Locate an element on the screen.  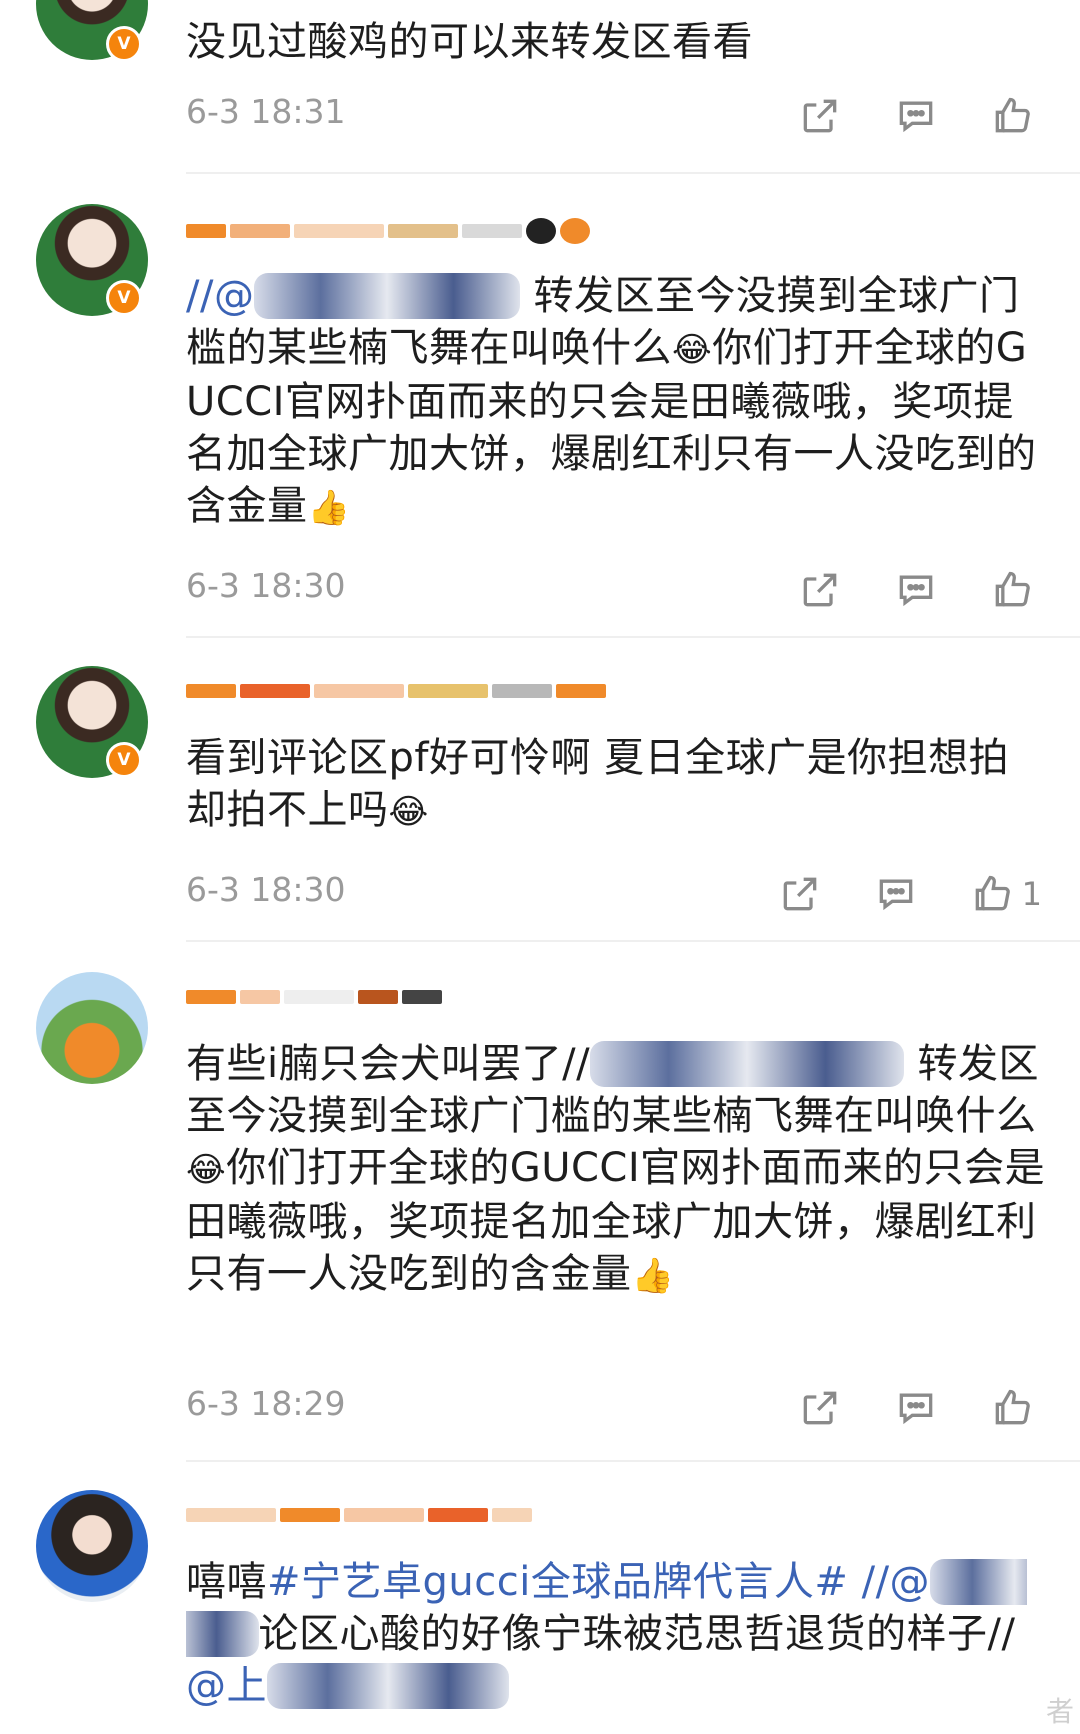
mention-link: @上 is located at coordinates (226, 1686).